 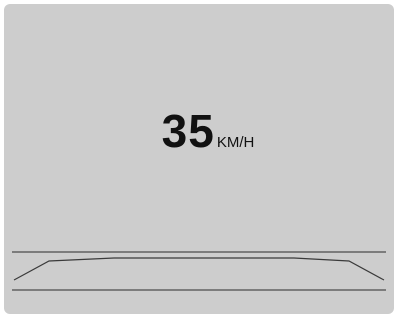 I want to click on speed-value: 35, so click(x=188, y=131).